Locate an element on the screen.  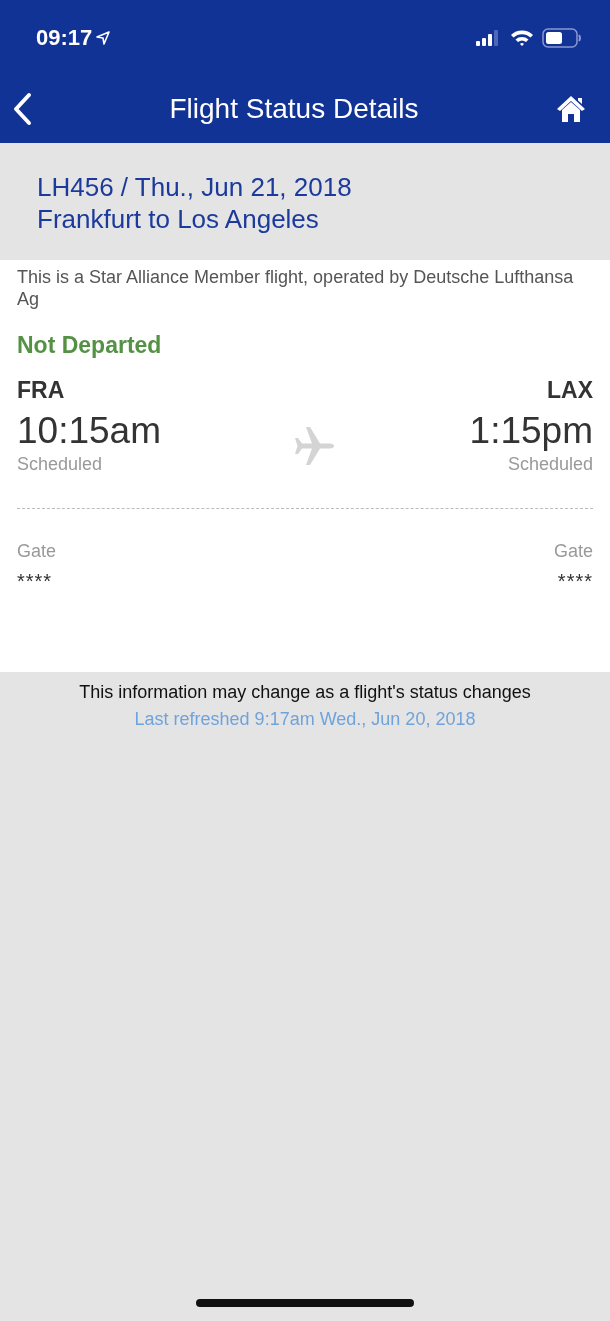
route: Frankfurt to Los Angeles is located at coordinates (178, 219).